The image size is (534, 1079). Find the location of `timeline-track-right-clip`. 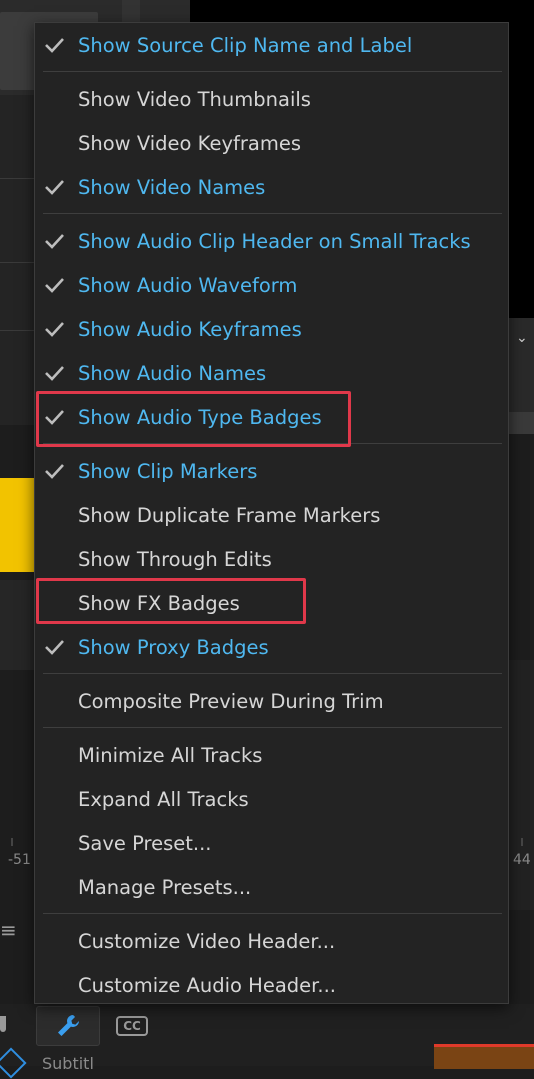

timeline-track-right-clip is located at coordinates (521, 423).